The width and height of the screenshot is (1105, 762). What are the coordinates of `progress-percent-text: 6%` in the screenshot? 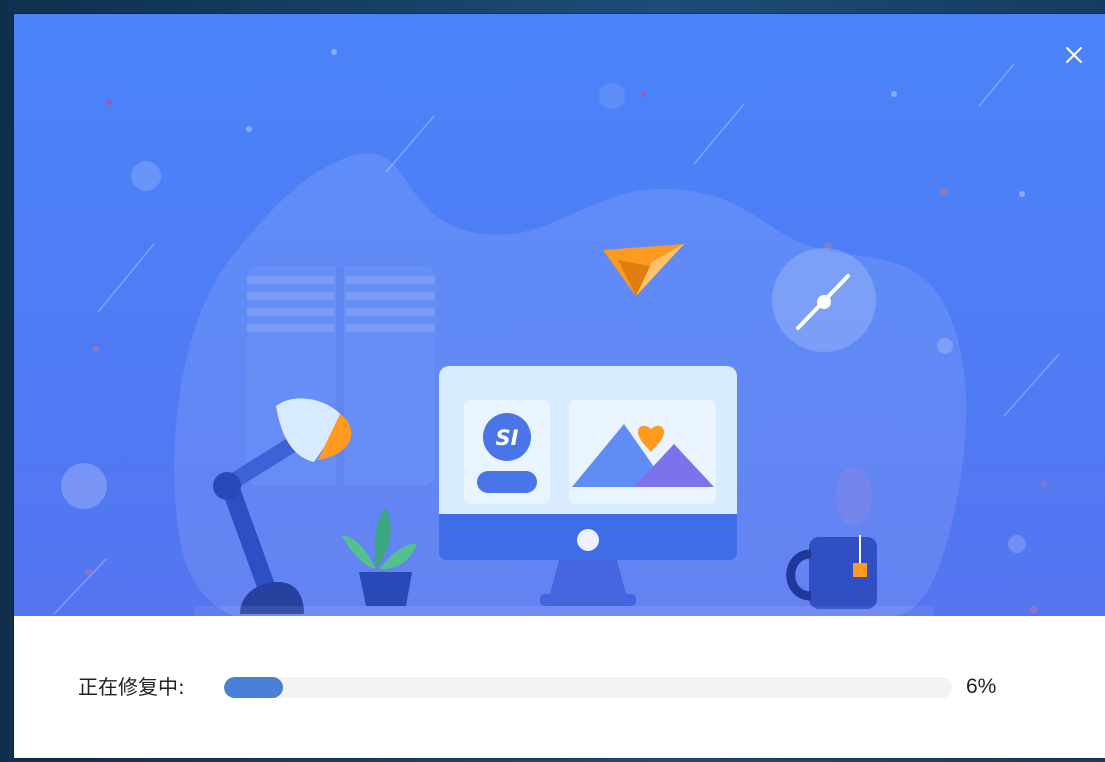 It's located at (981, 686).